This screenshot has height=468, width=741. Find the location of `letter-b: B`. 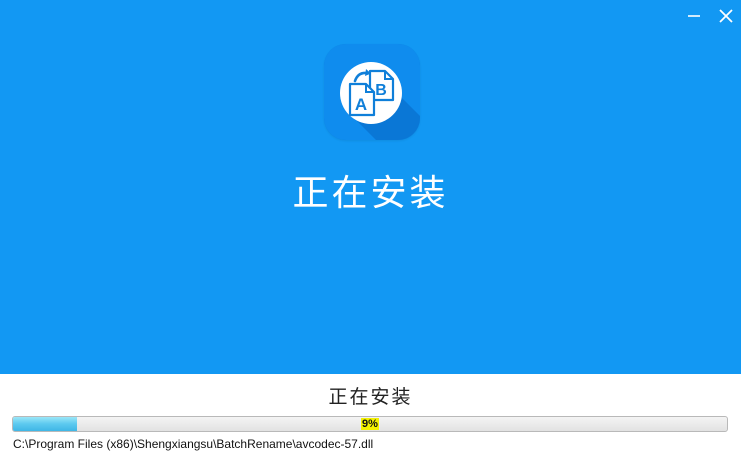

letter-b: B is located at coordinates (381, 90).